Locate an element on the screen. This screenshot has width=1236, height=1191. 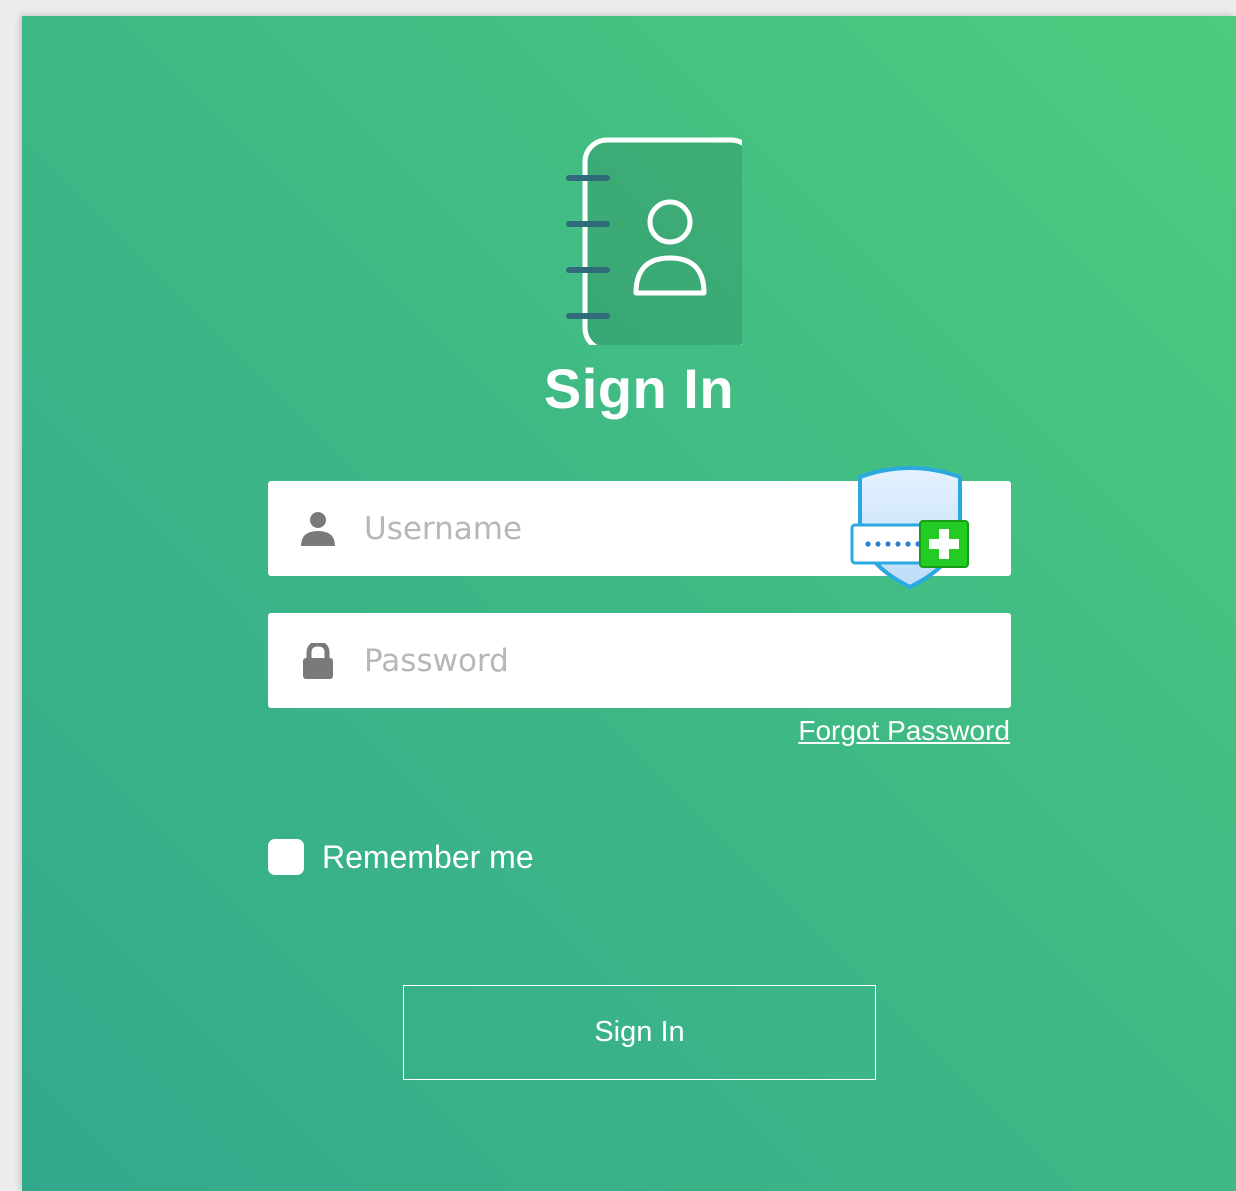
contact-book-icon is located at coordinates (654, 241).